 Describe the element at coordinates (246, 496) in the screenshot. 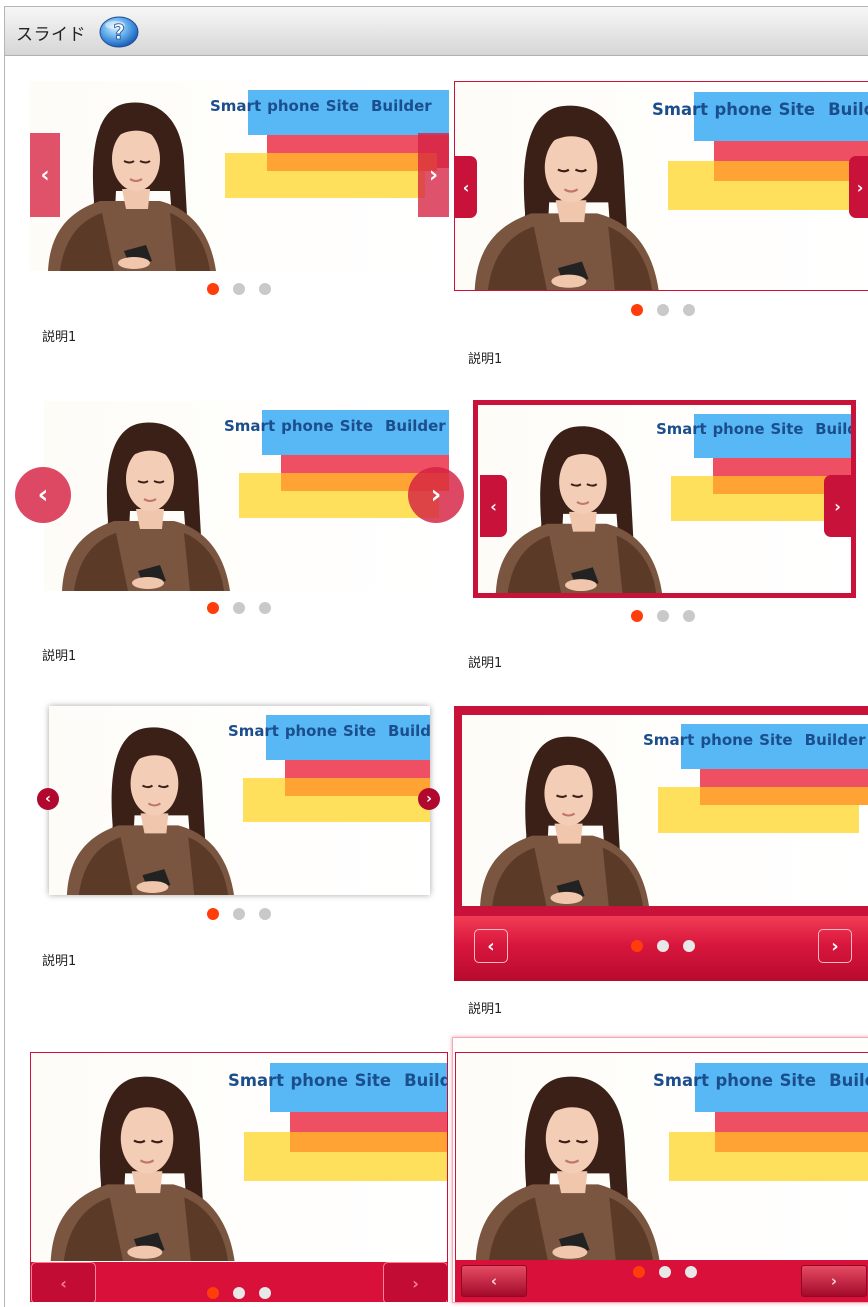

I see `slider-3: Smart phone Site Builder` at that location.